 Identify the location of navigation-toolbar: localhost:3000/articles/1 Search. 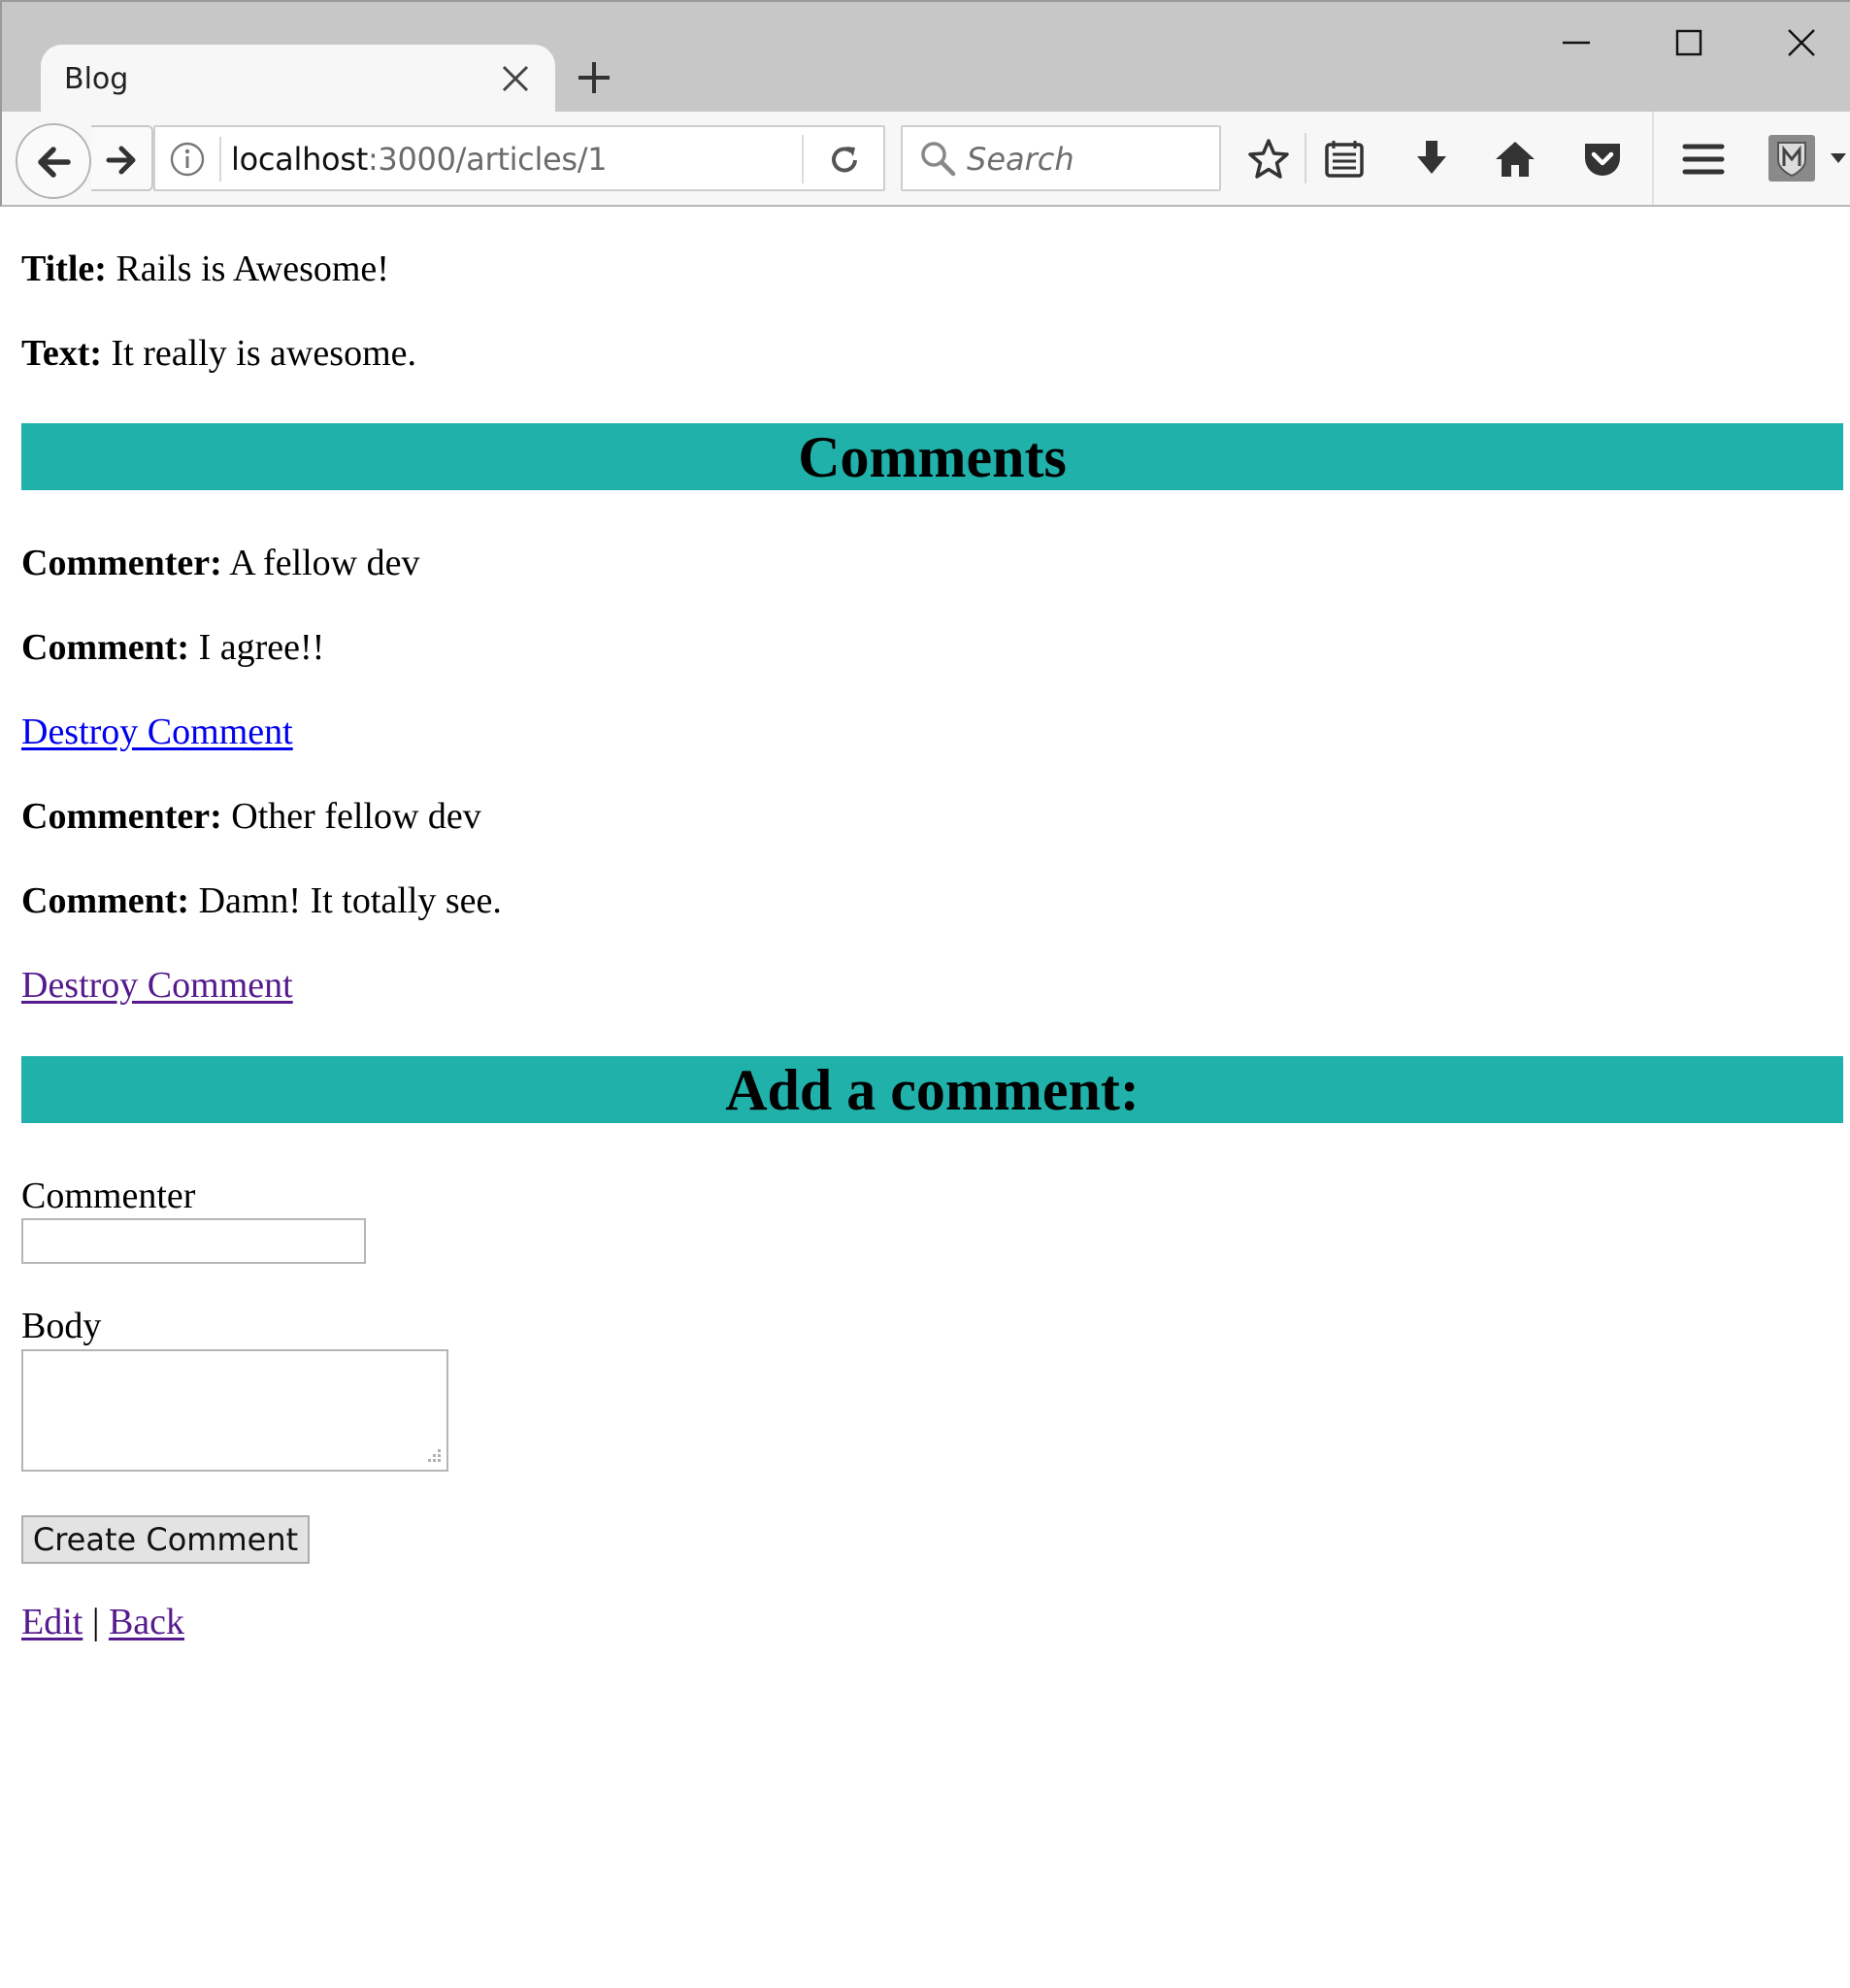
(925, 160).